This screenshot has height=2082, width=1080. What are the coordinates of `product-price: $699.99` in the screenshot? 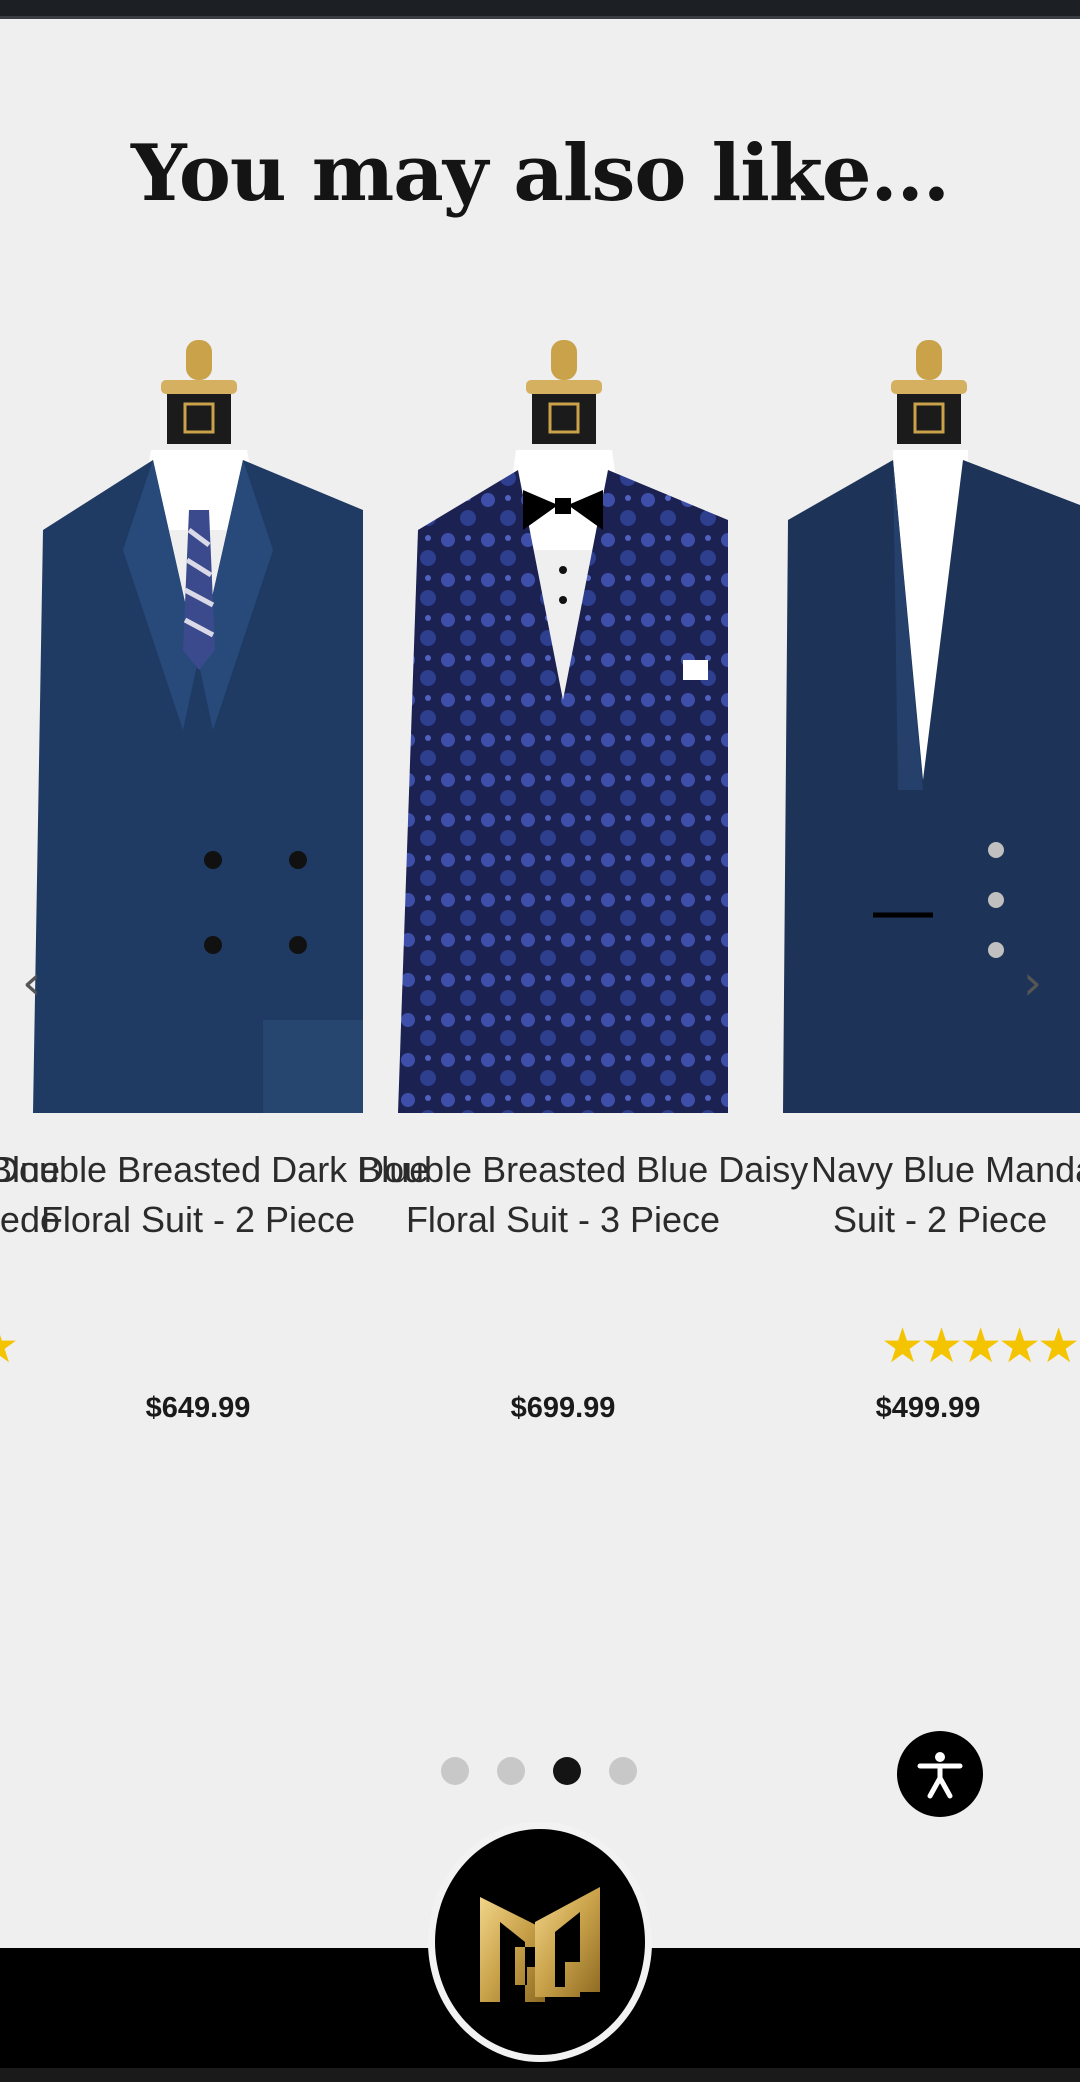 It's located at (563, 1408).